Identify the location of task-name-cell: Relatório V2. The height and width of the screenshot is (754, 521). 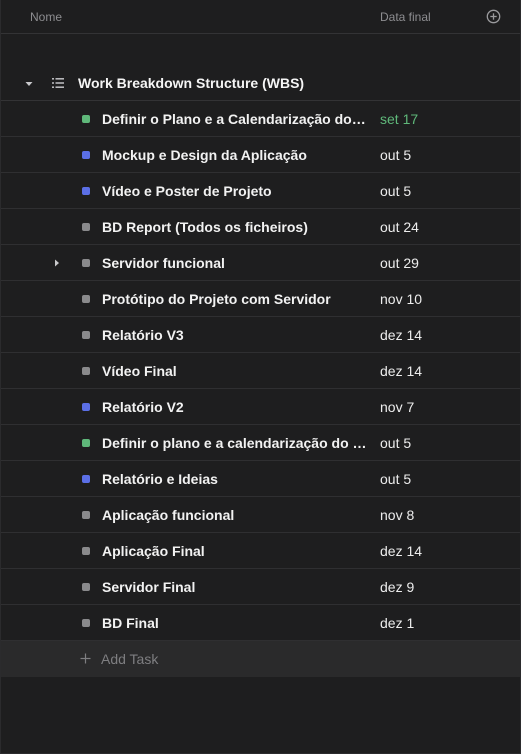
(219, 406).